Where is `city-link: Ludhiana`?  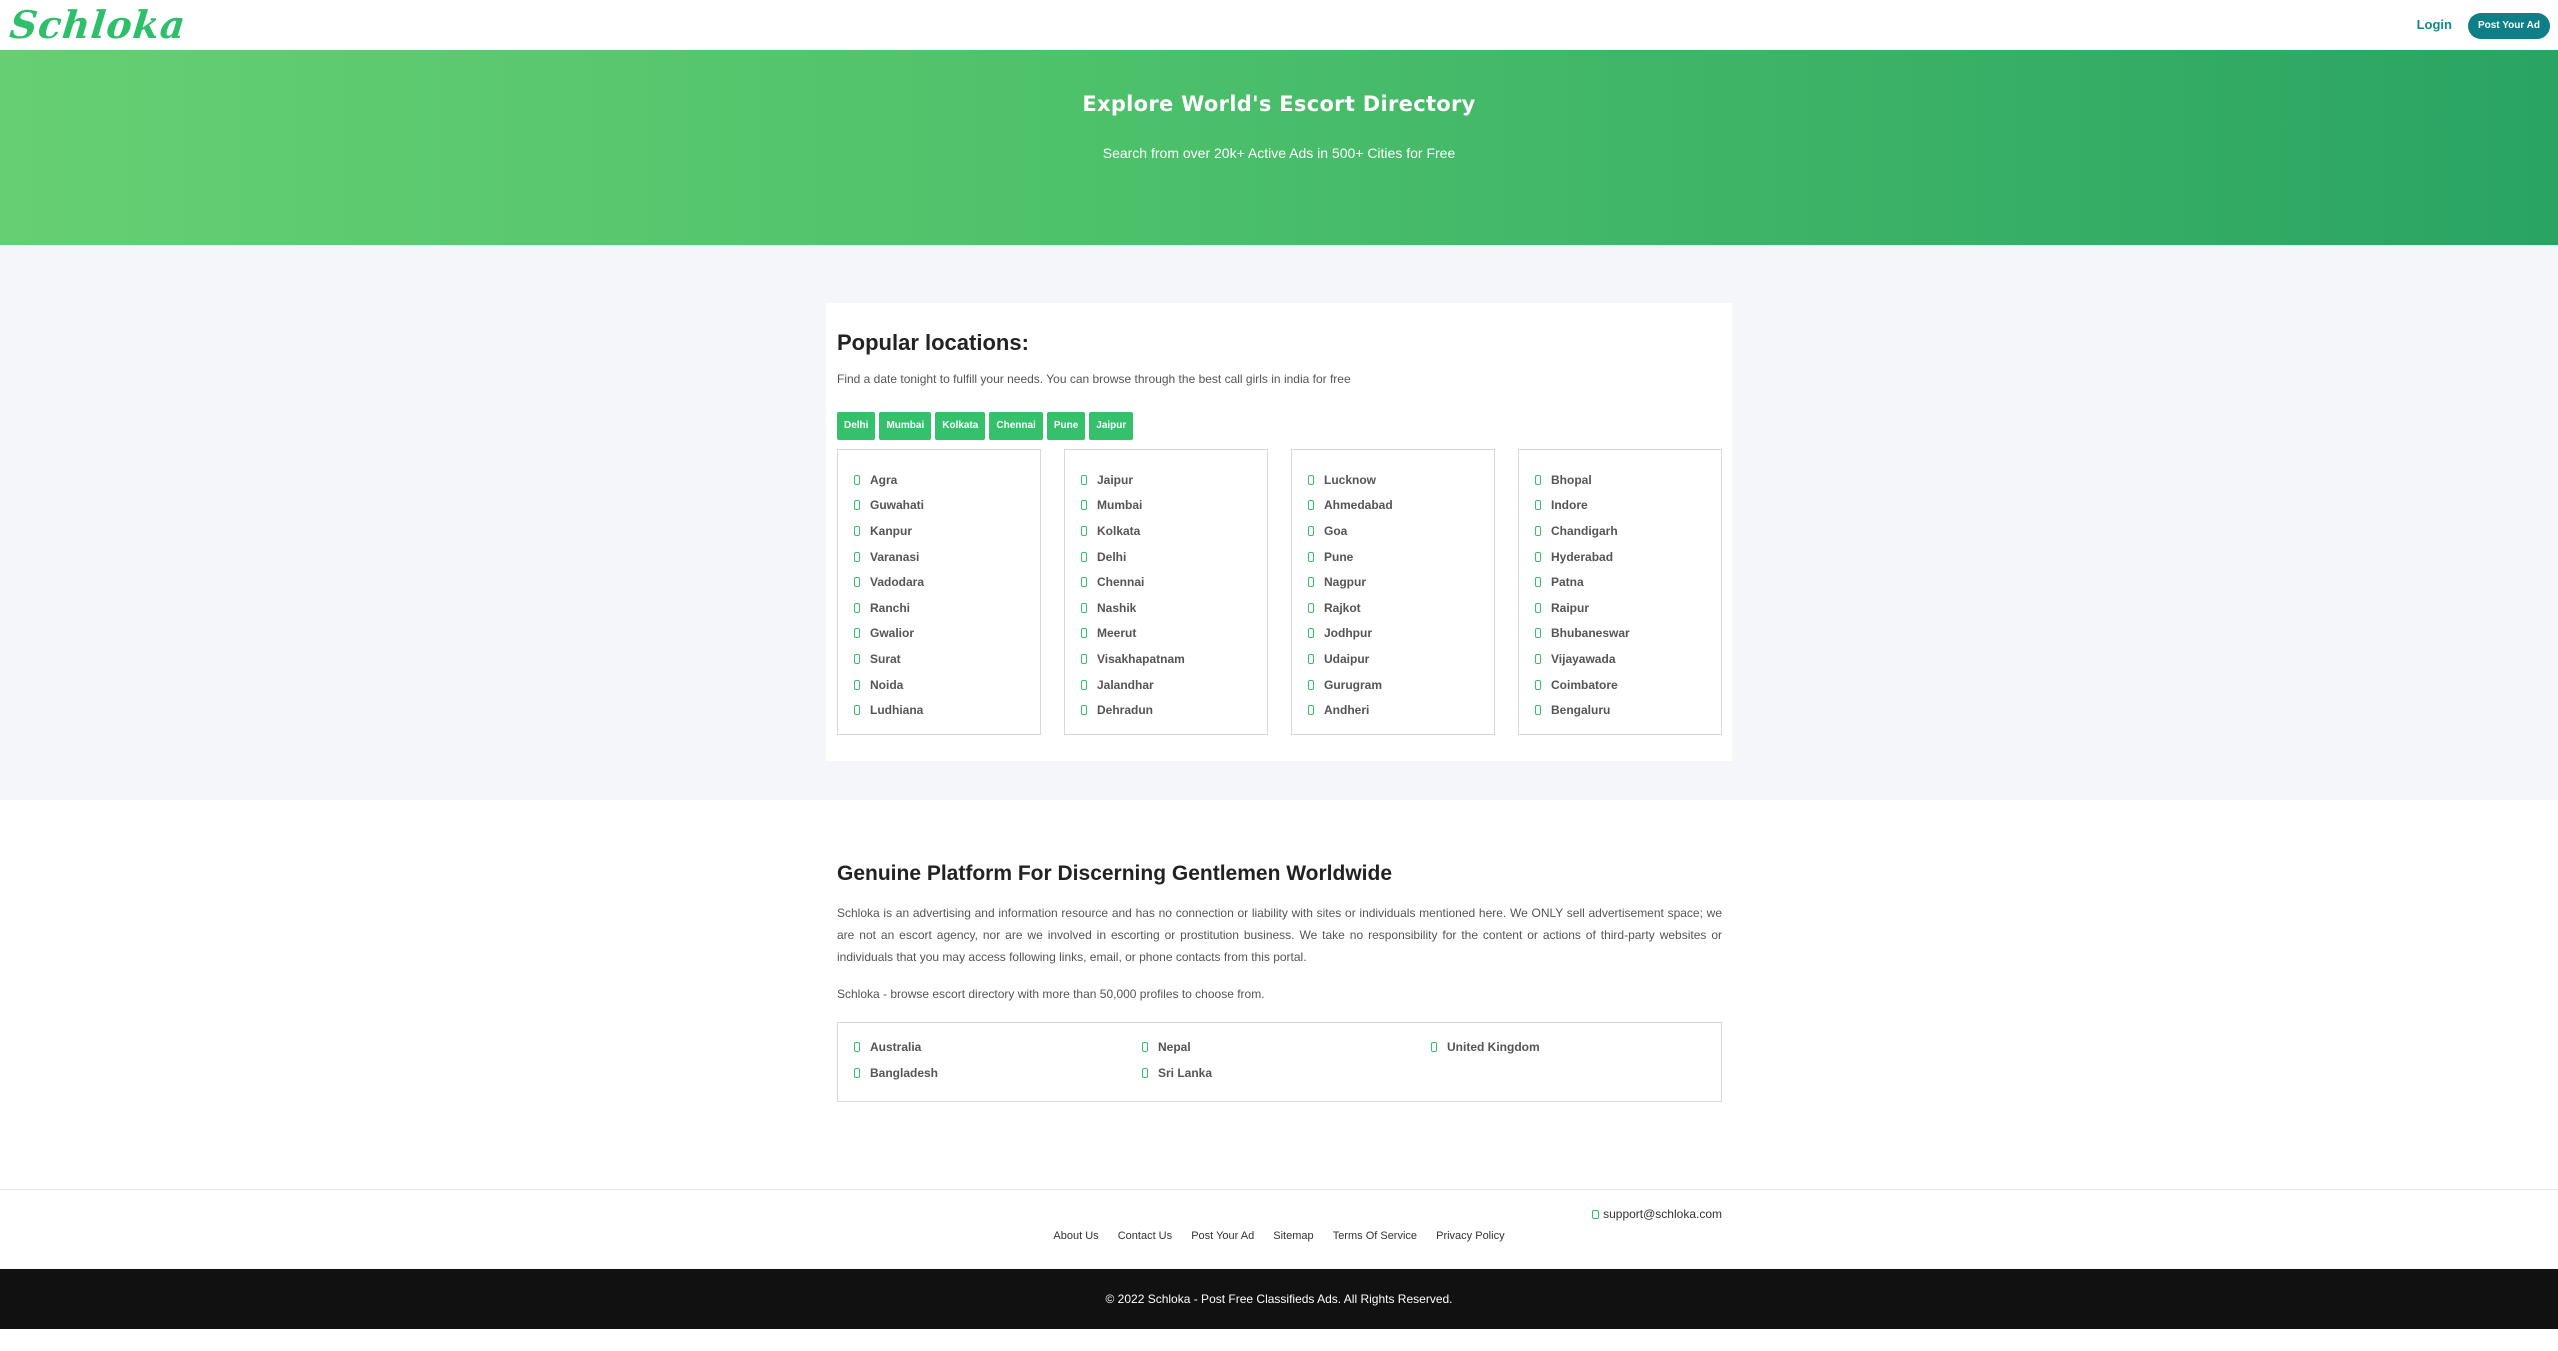 city-link: Ludhiana is located at coordinates (947, 710).